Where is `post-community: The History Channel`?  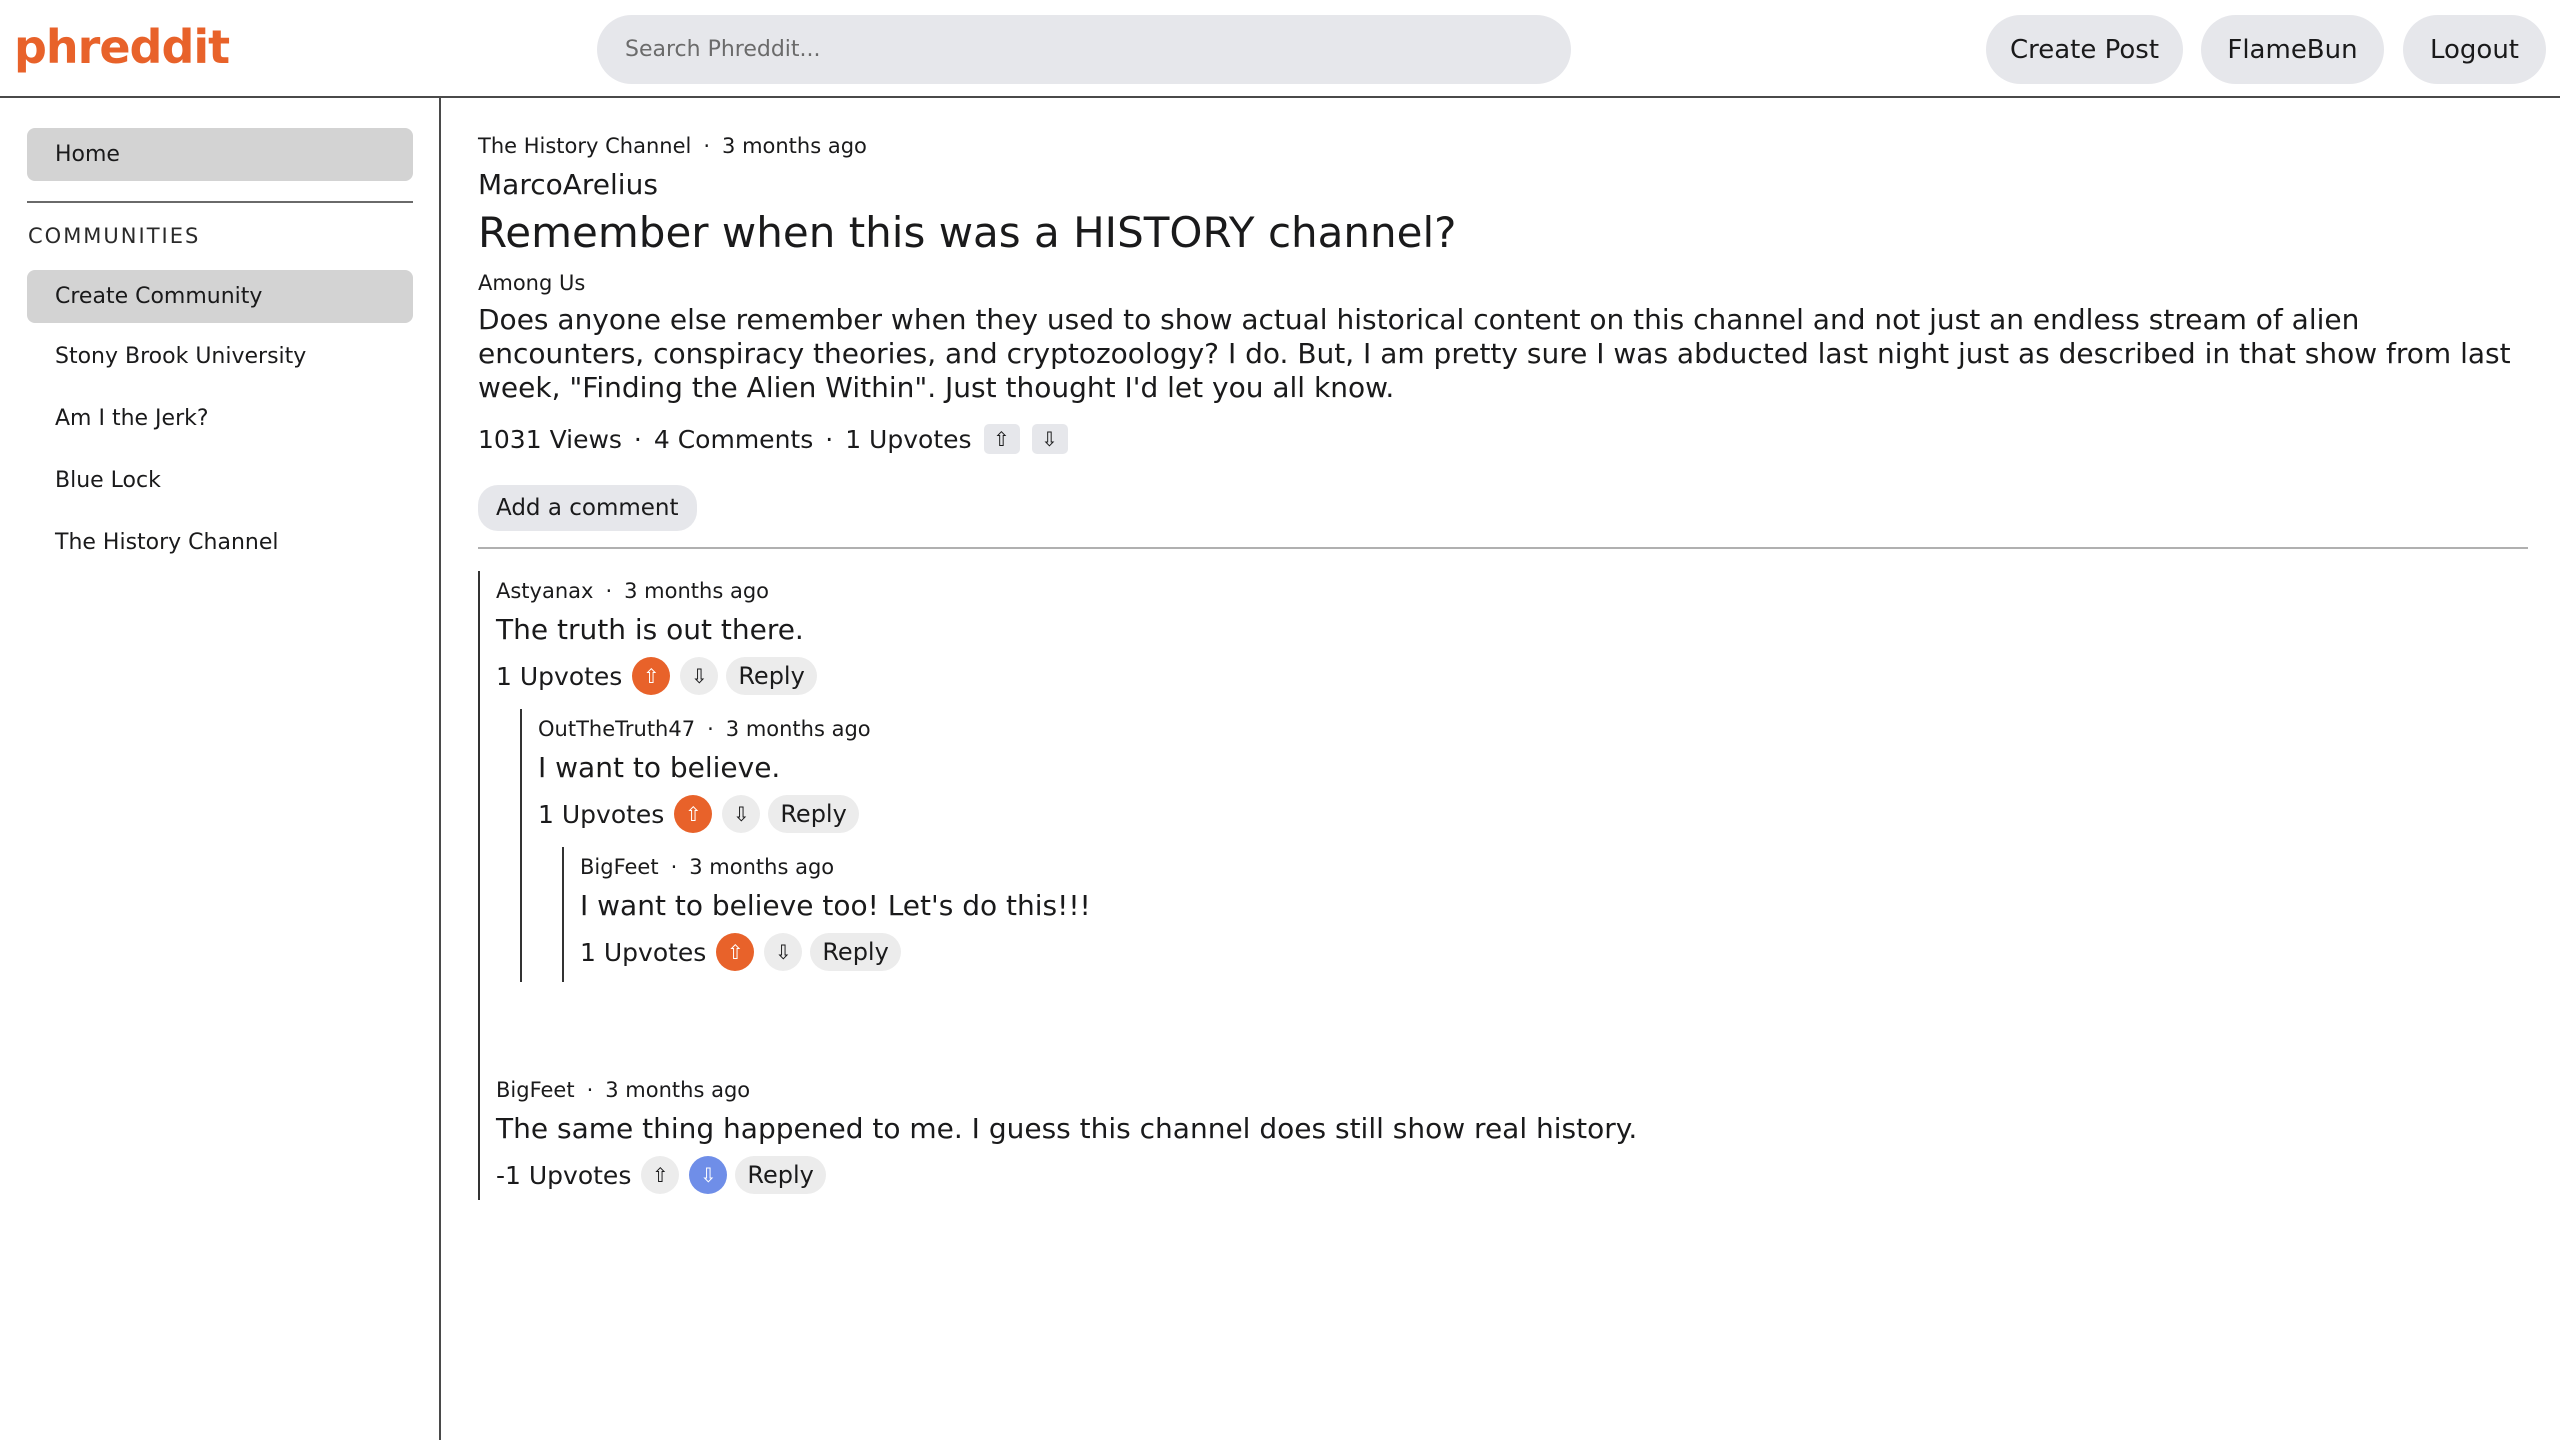 post-community: The History Channel is located at coordinates (584, 146).